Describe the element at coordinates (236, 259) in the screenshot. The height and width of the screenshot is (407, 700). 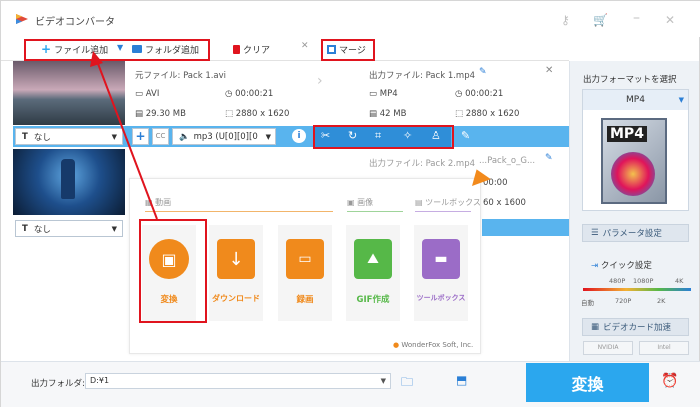
I see `download-icon: ↓` at that location.